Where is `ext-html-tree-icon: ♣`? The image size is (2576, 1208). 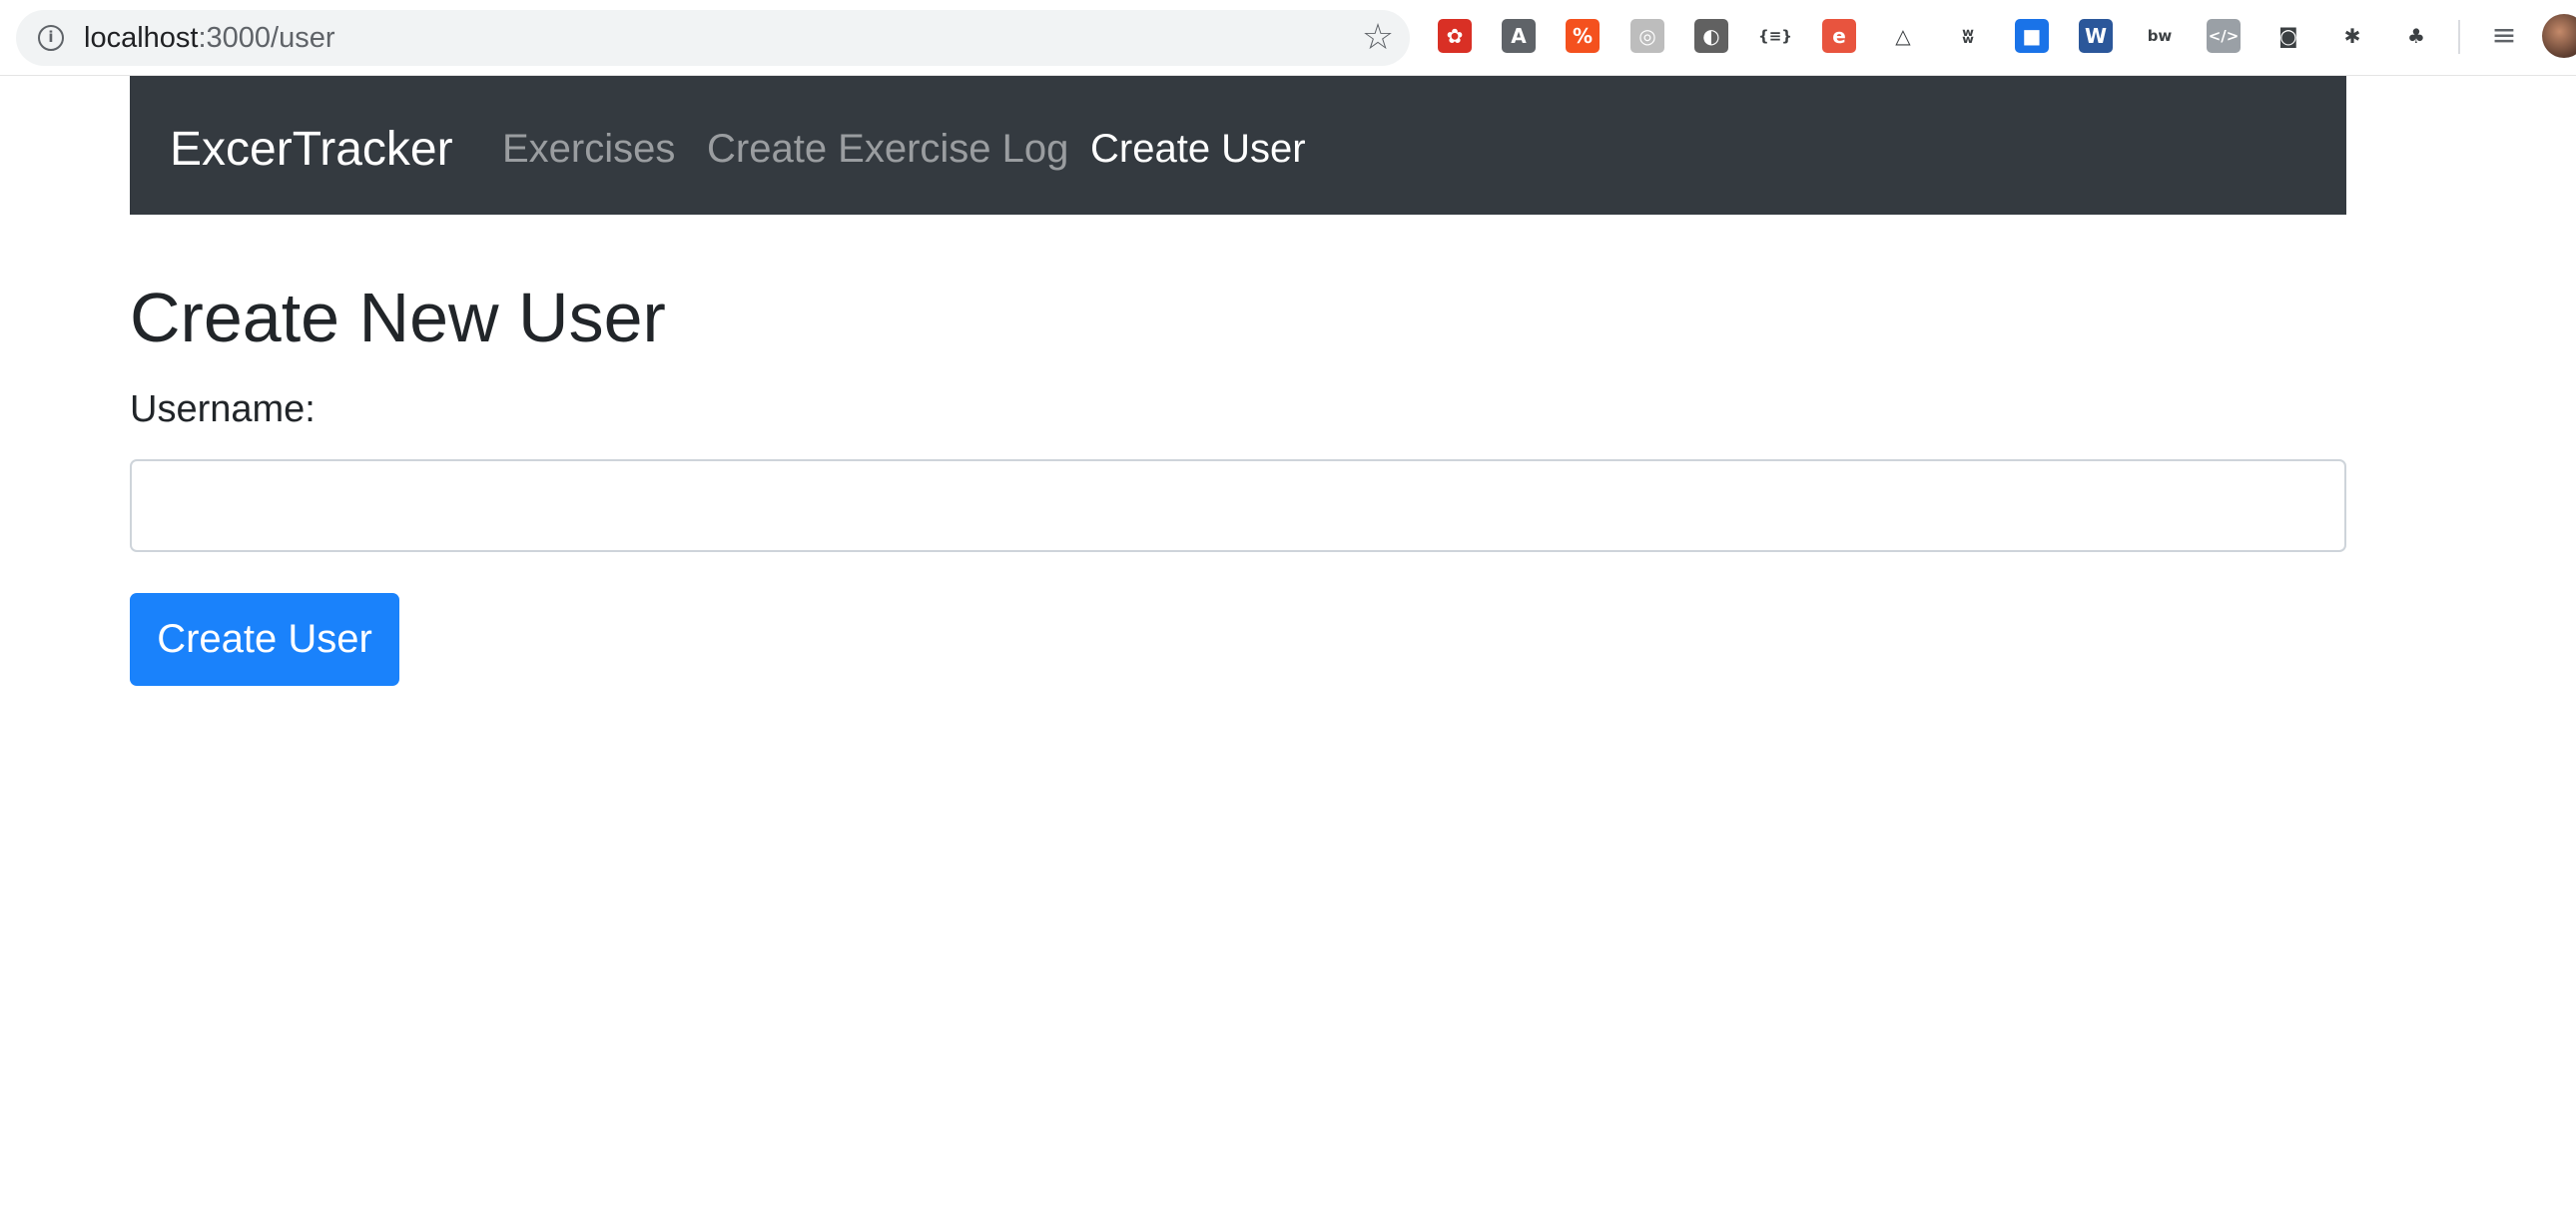
ext-html-tree-icon: ♣ is located at coordinates (2416, 36).